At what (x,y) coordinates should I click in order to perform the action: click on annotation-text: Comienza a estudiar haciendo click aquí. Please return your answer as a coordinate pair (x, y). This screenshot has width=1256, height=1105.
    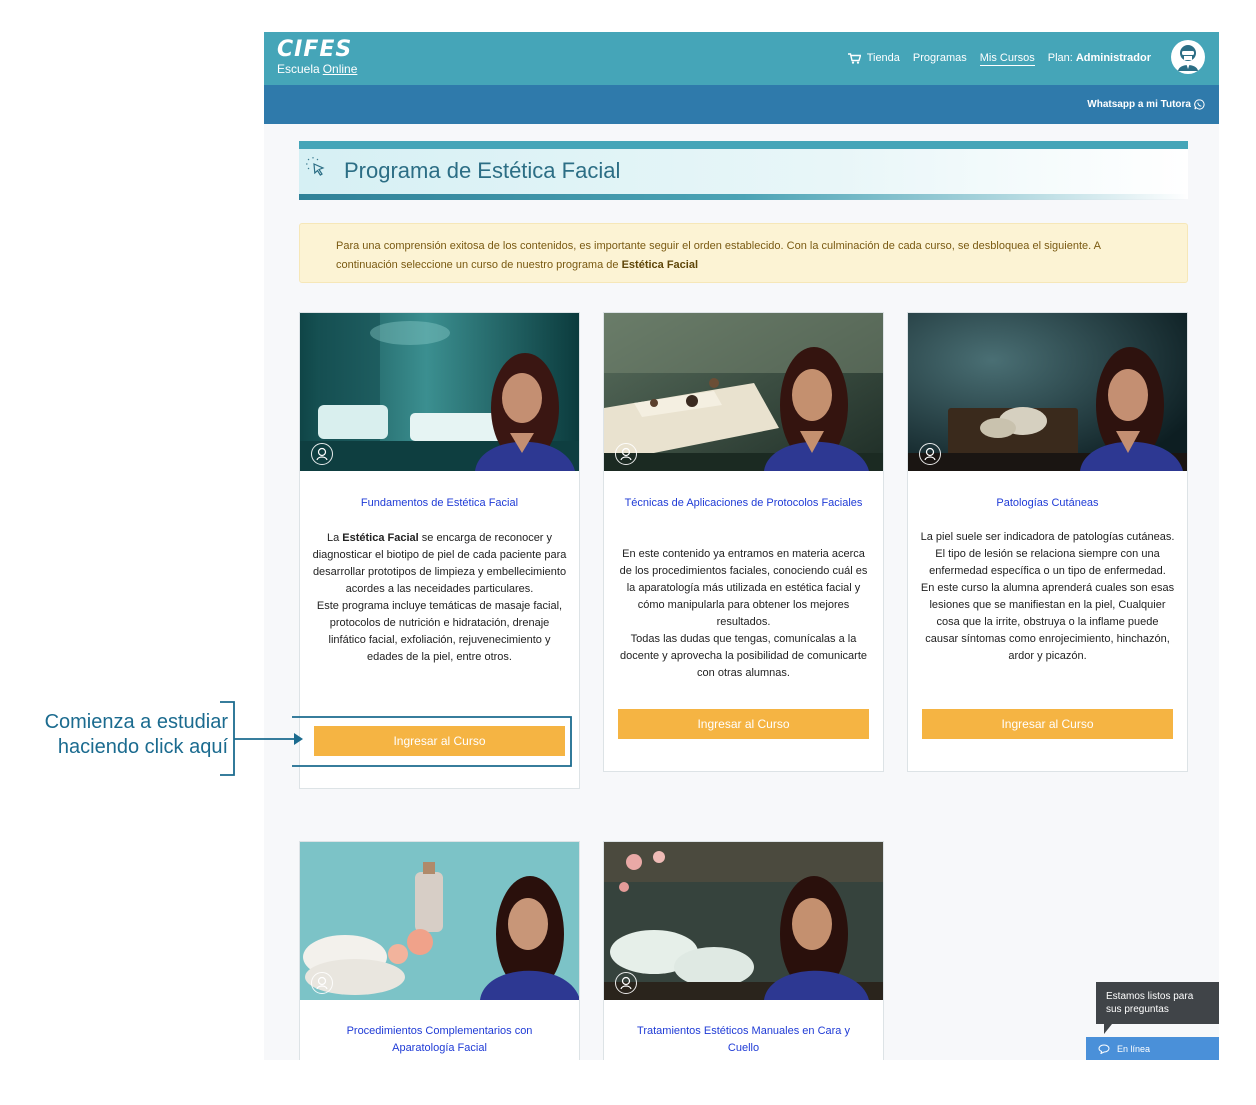
    Looking at the image, I should click on (123, 735).